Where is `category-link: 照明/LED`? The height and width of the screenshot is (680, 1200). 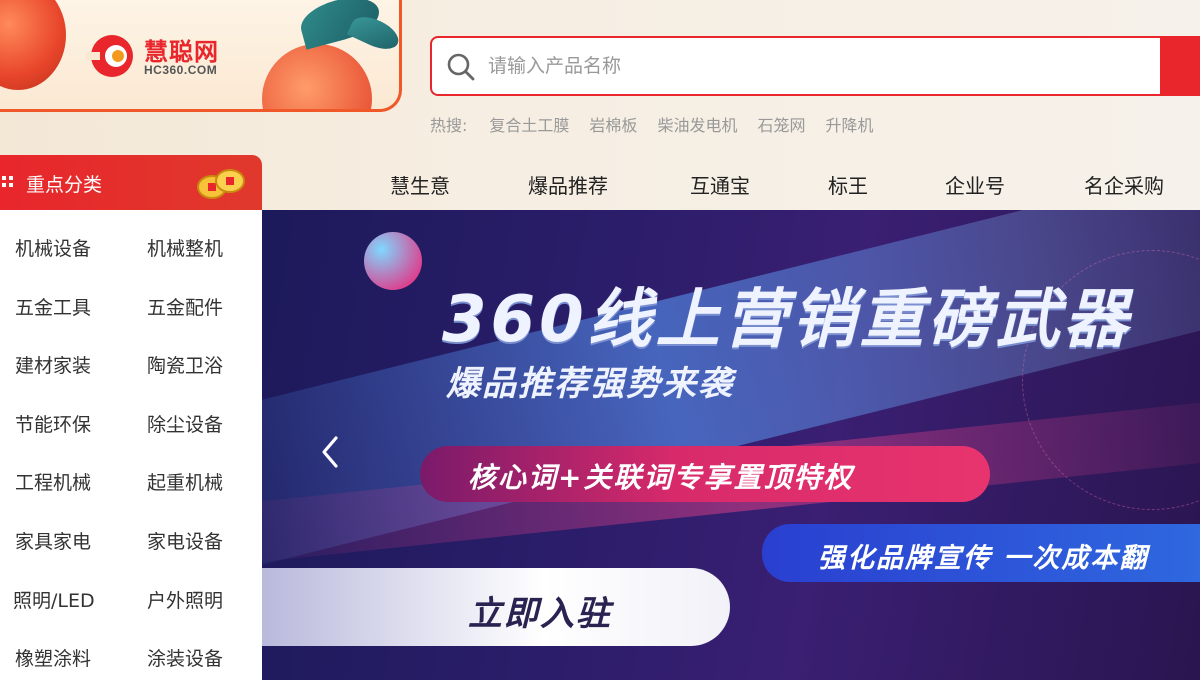 category-link: 照明/LED is located at coordinates (54, 599).